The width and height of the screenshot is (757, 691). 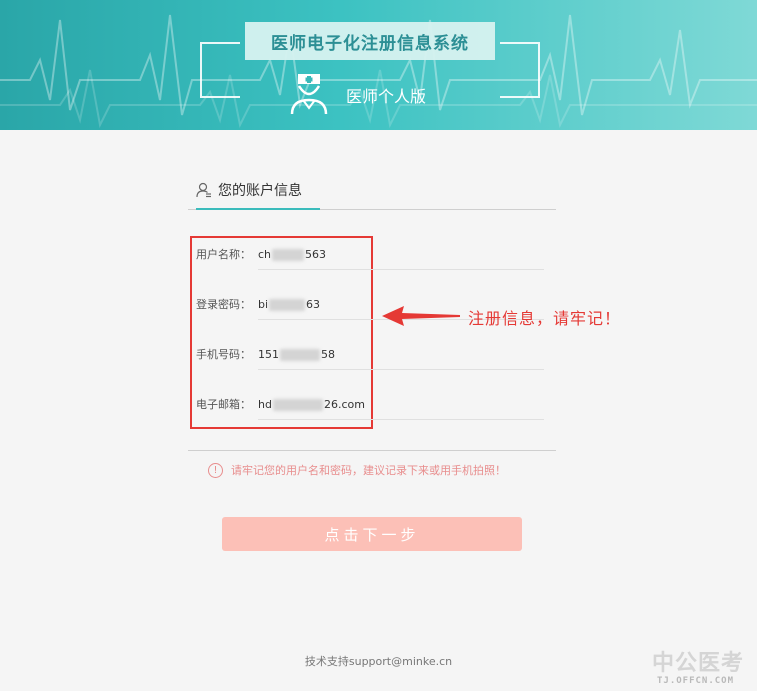 I want to click on info-row-phone: 手机号码： 151 58, so click(x=265, y=354).